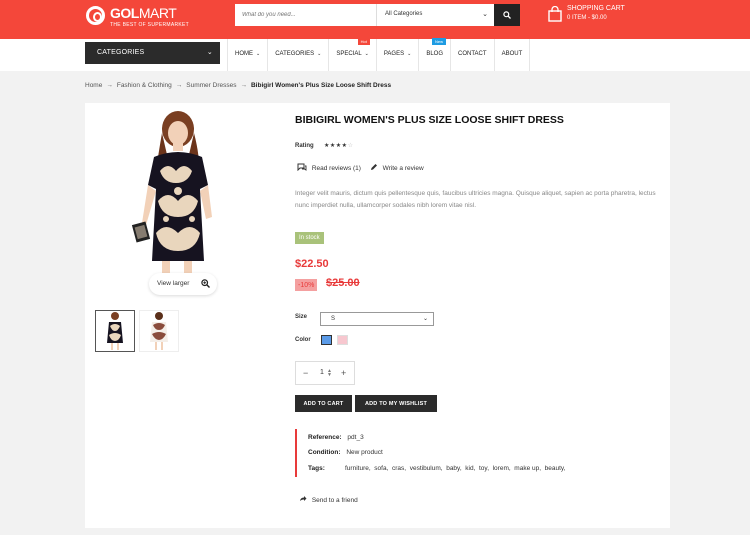 This screenshot has height=535, width=750. I want to click on zoom-icon, so click(205, 283).